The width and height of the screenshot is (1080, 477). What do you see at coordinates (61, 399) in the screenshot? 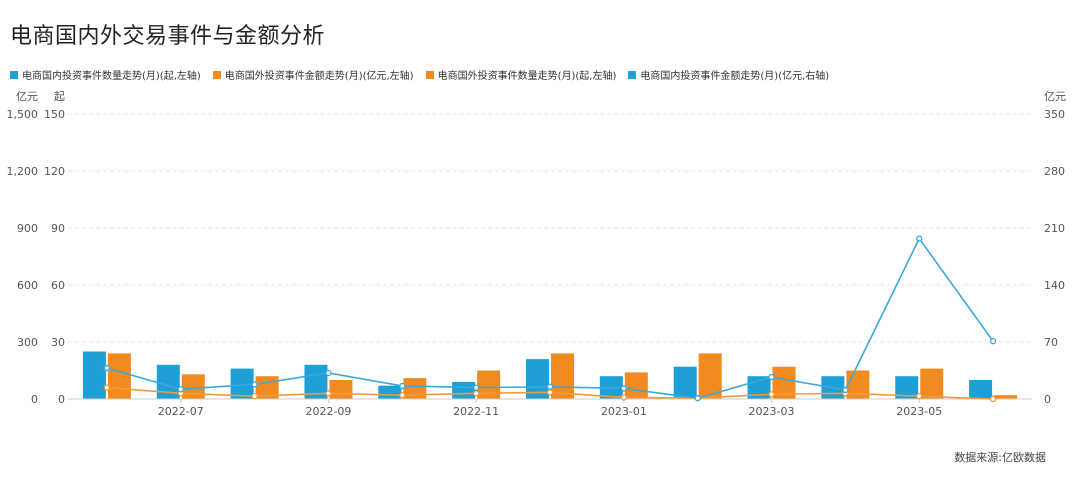
I see `left-inner-tick-label: 0` at bounding box center [61, 399].